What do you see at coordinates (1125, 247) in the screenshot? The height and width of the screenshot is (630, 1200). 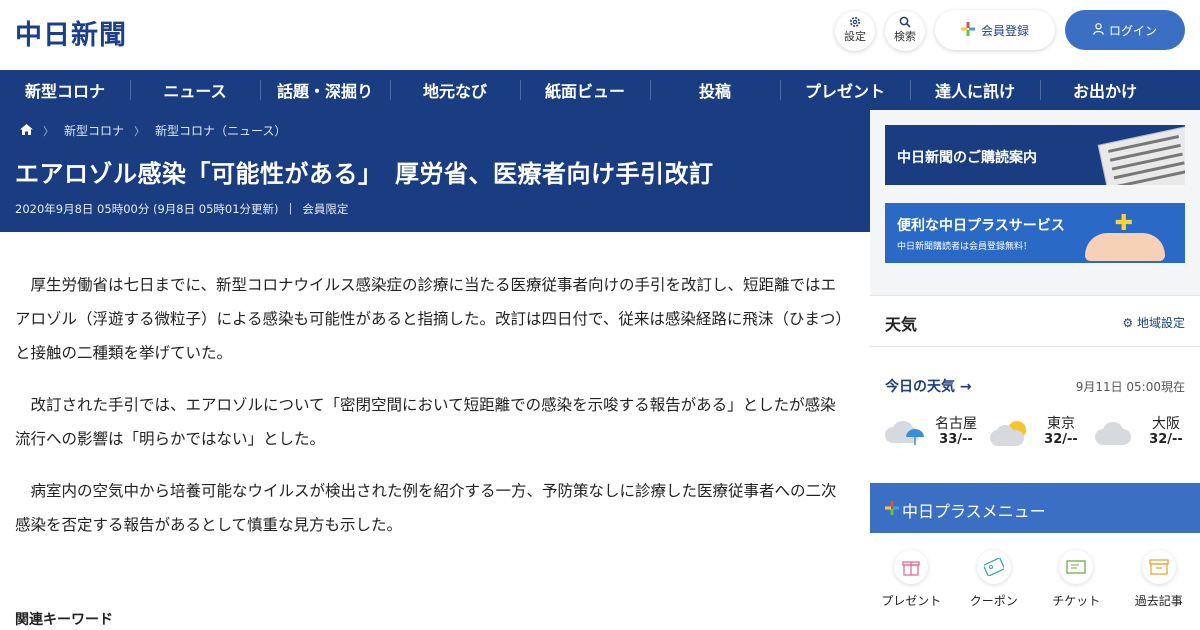 I see `hand-image` at bounding box center [1125, 247].